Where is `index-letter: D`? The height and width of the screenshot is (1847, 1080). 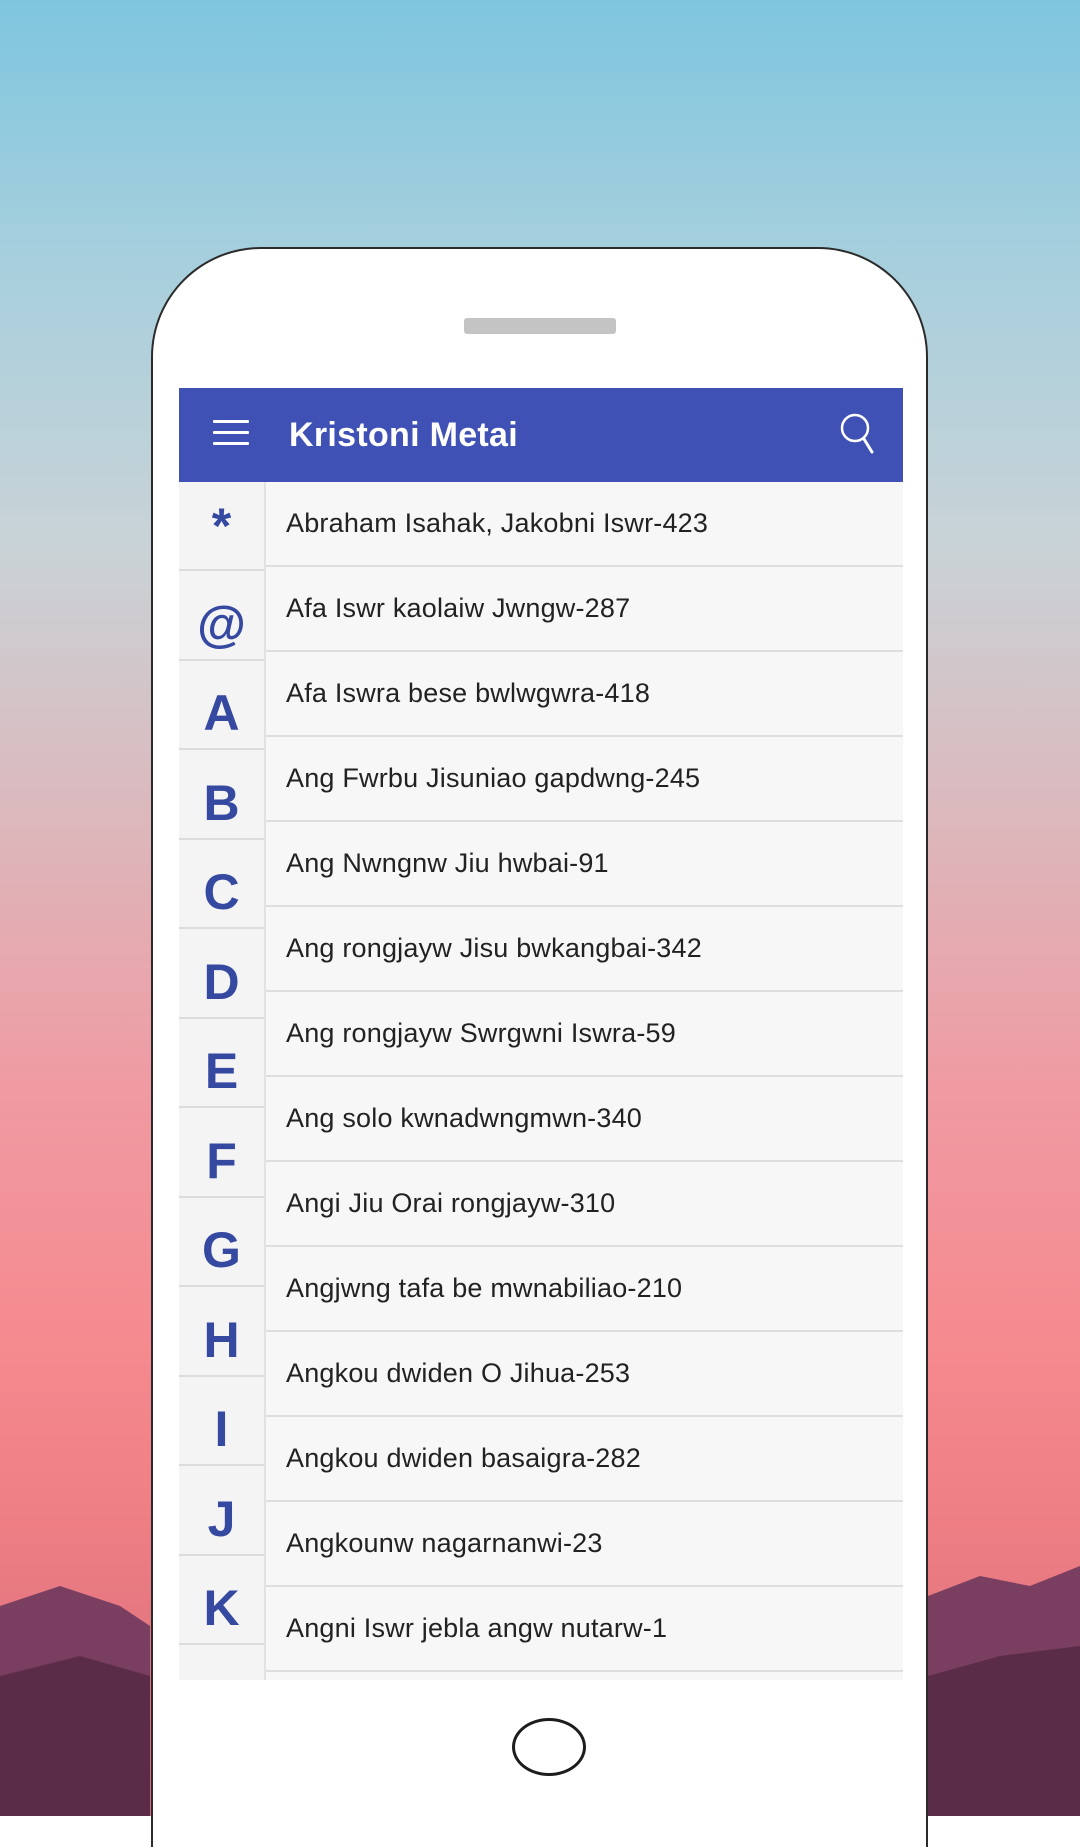
index-letter: D is located at coordinates (221, 974).